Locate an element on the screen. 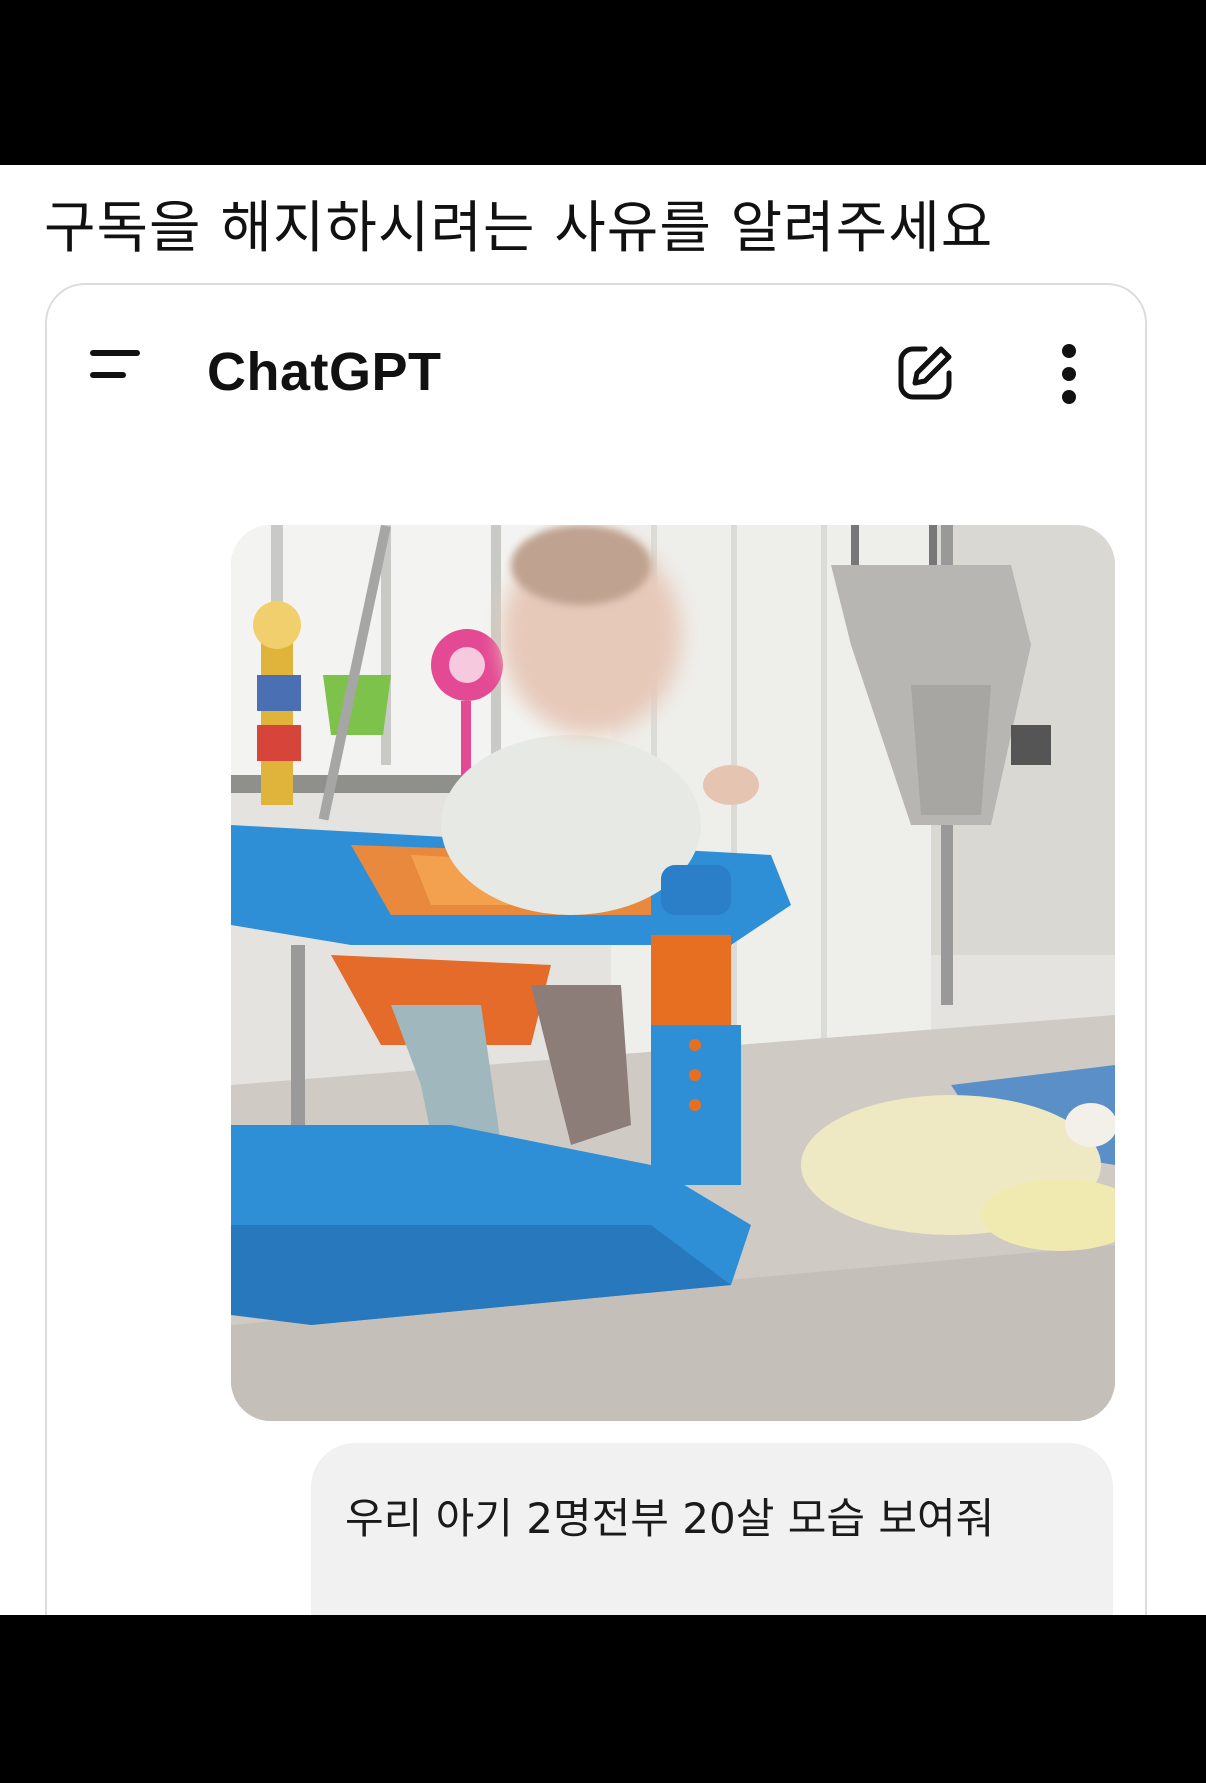  top-black-bar is located at coordinates (603, 82).